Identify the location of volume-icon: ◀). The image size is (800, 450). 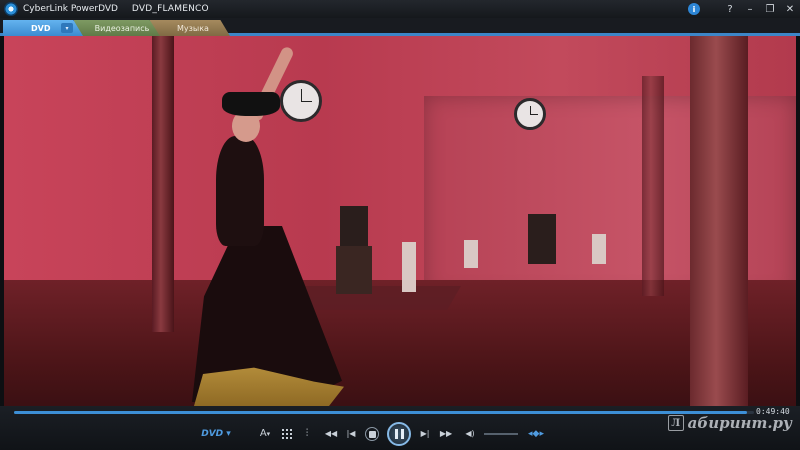
(470, 433).